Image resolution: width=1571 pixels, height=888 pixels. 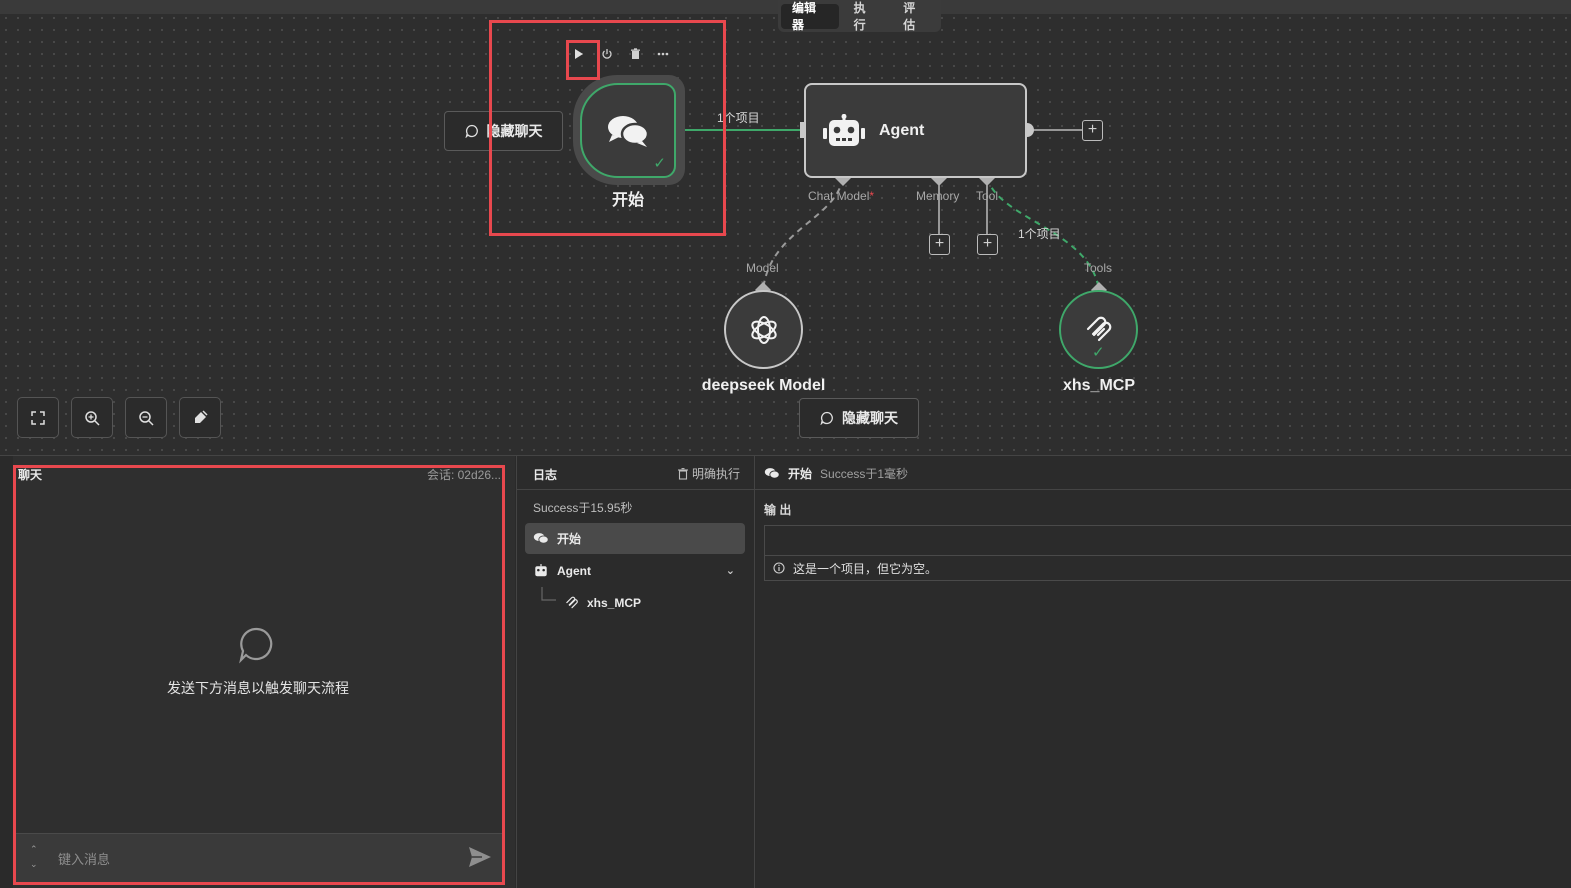 What do you see at coordinates (607, 54) in the screenshot?
I see `power-icon` at bounding box center [607, 54].